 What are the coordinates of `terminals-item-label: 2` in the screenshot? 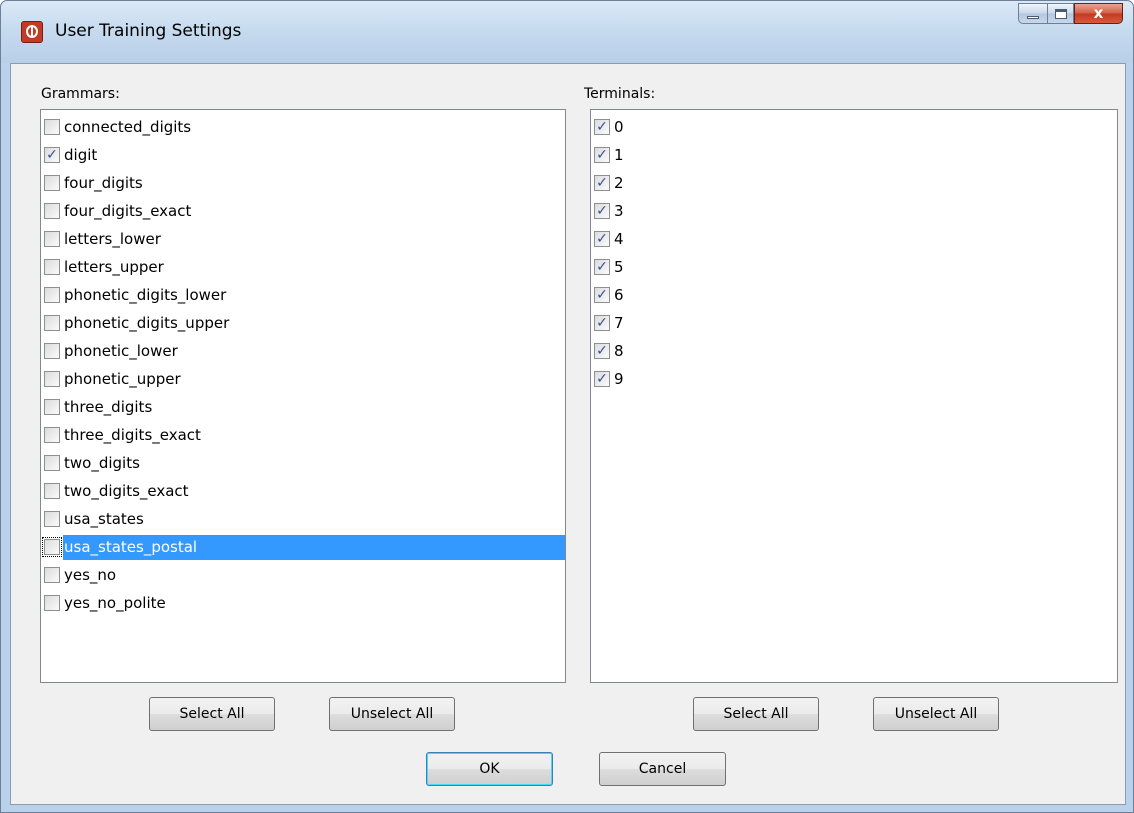 It's located at (619, 182).